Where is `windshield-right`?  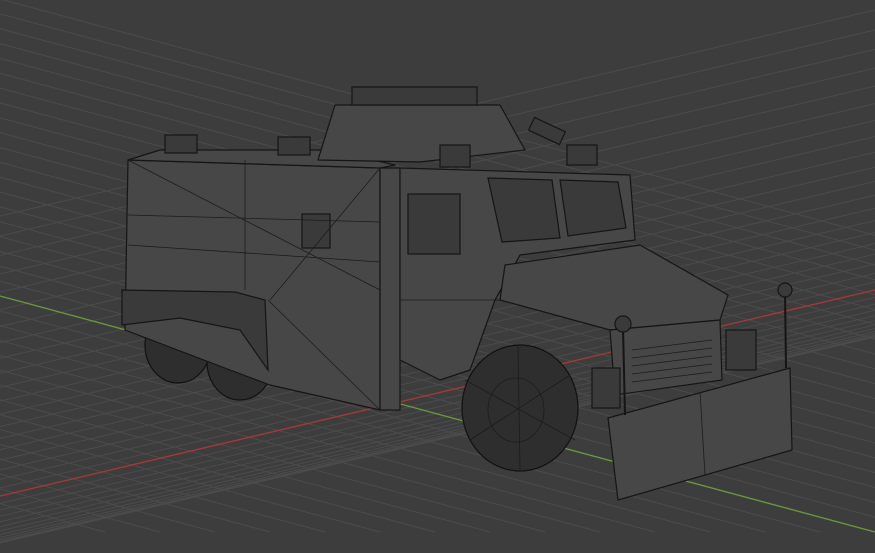
windshield-right is located at coordinates (593, 208).